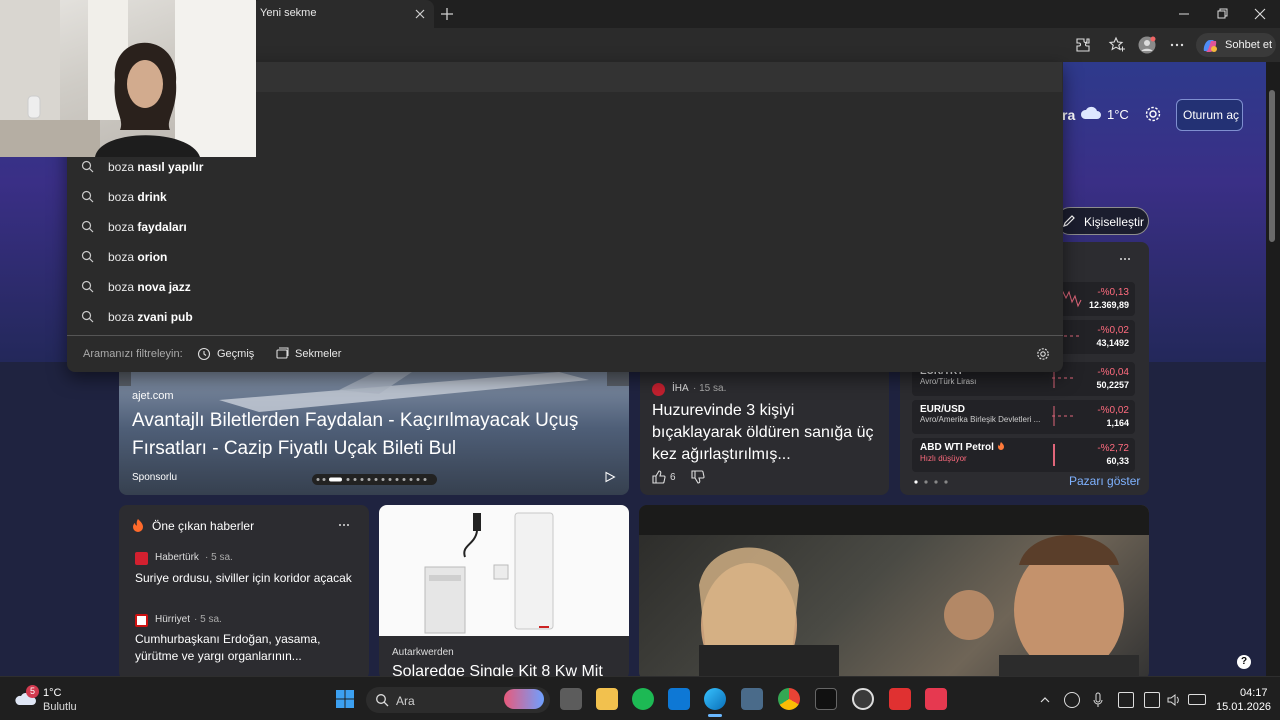 The height and width of the screenshot is (720, 1280). Describe the element at coordinates (659, 77) in the screenshot. I see `search-input-area` at that location.